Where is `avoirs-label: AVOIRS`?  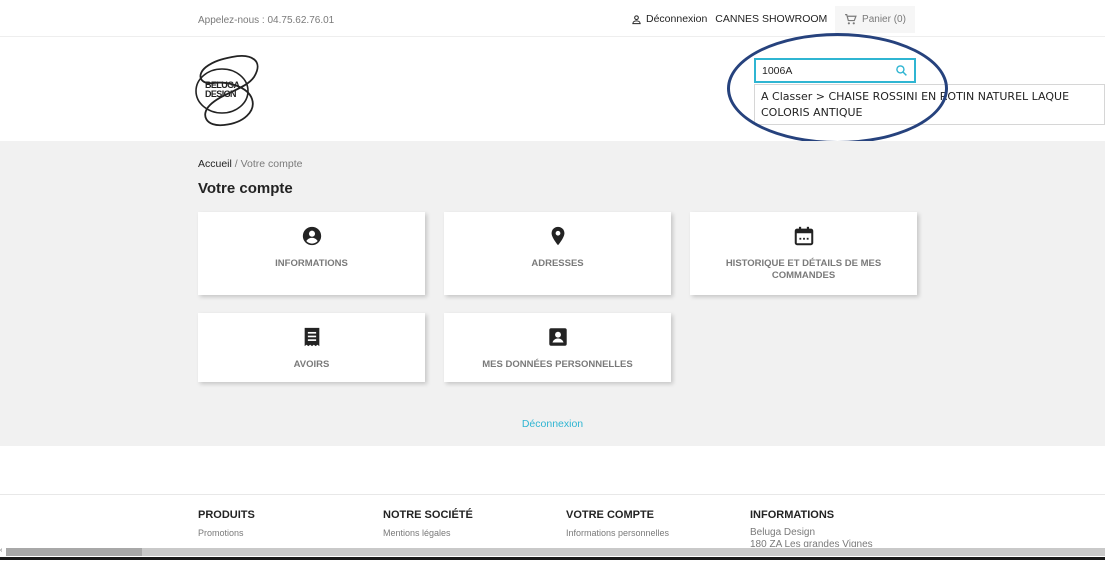 avoirs-label: AVOIRS is located at coordinates (311, 364).